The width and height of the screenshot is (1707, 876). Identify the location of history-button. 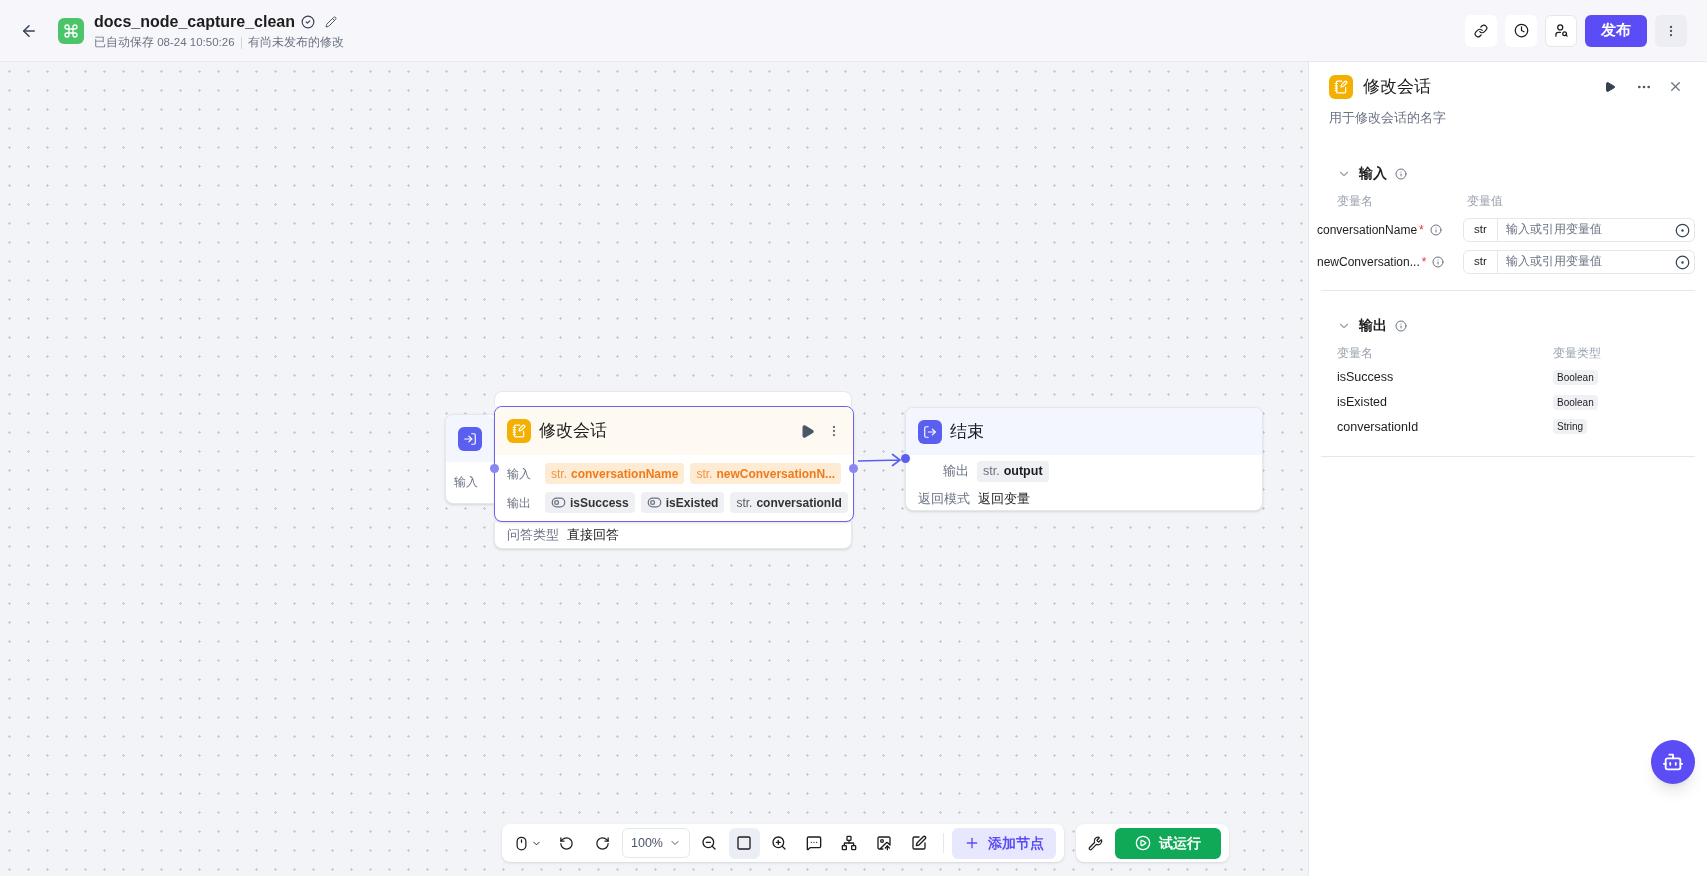
(1521, 30).